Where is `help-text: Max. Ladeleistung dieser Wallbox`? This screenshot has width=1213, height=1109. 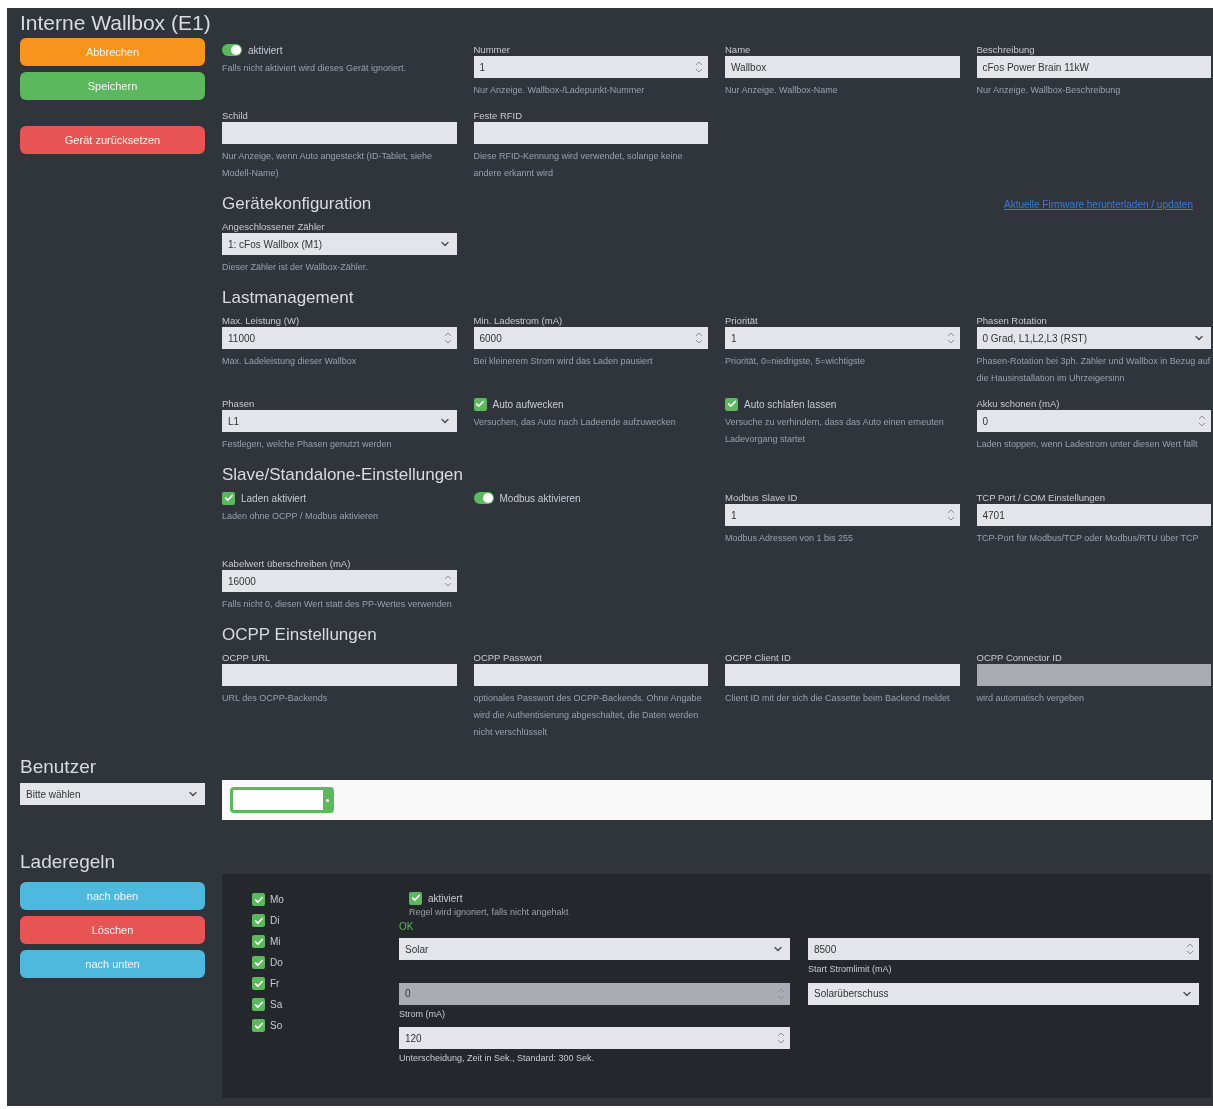 help-text: Max. Ladeleistung dieser Wallbox is located at coordinates (290, 361).